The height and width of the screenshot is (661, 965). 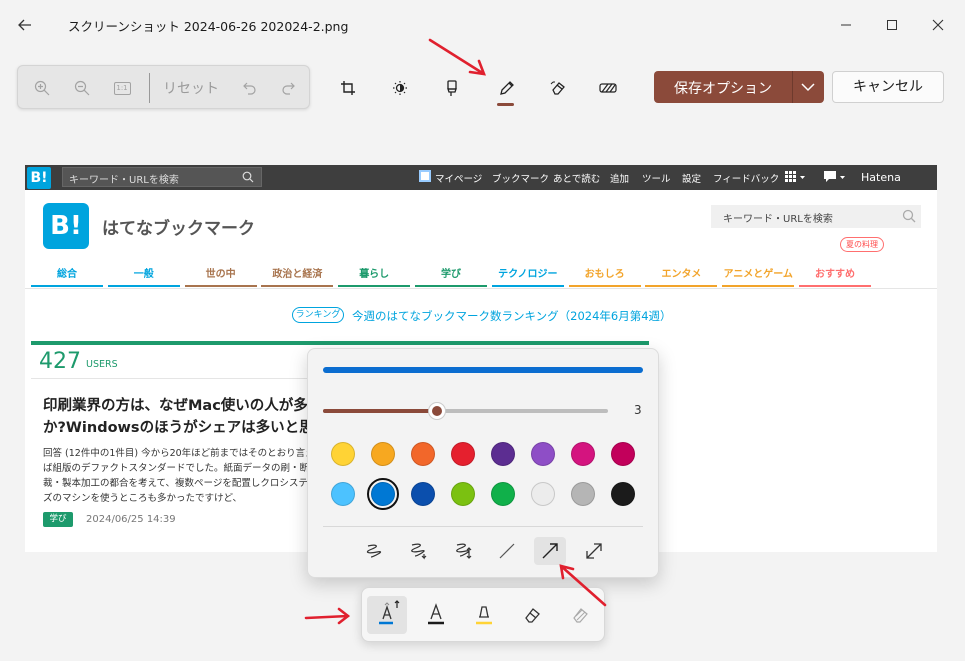 I want to click on redo-button, so click(x=288, y=88).